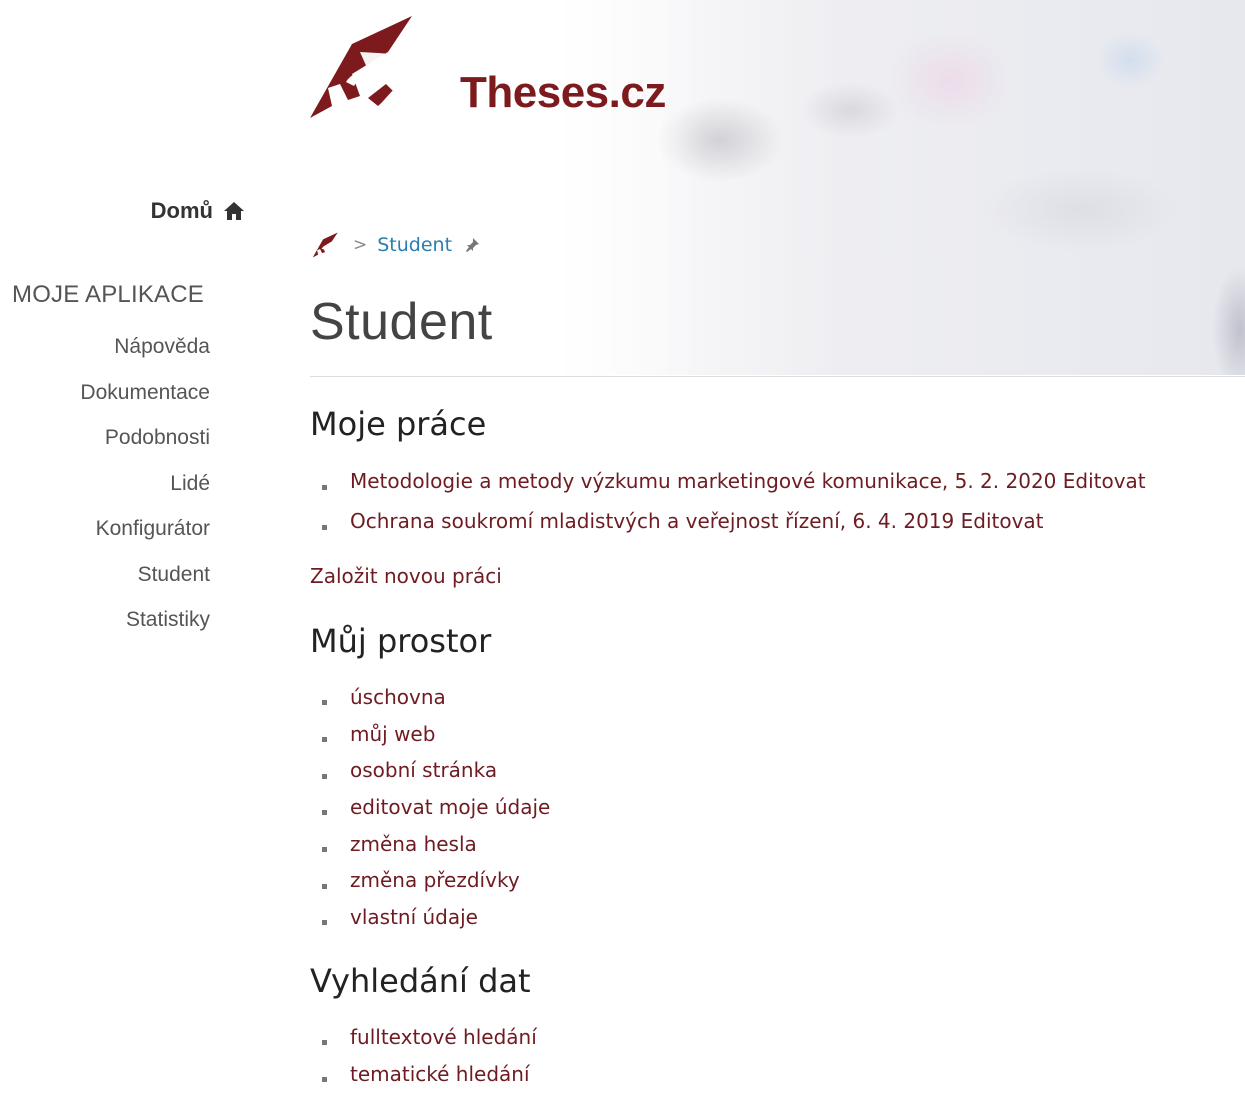 The height and width of the screenshot is (1097, 1245). I want to click on sidebar-home-link: Domů, so click(198, 211).